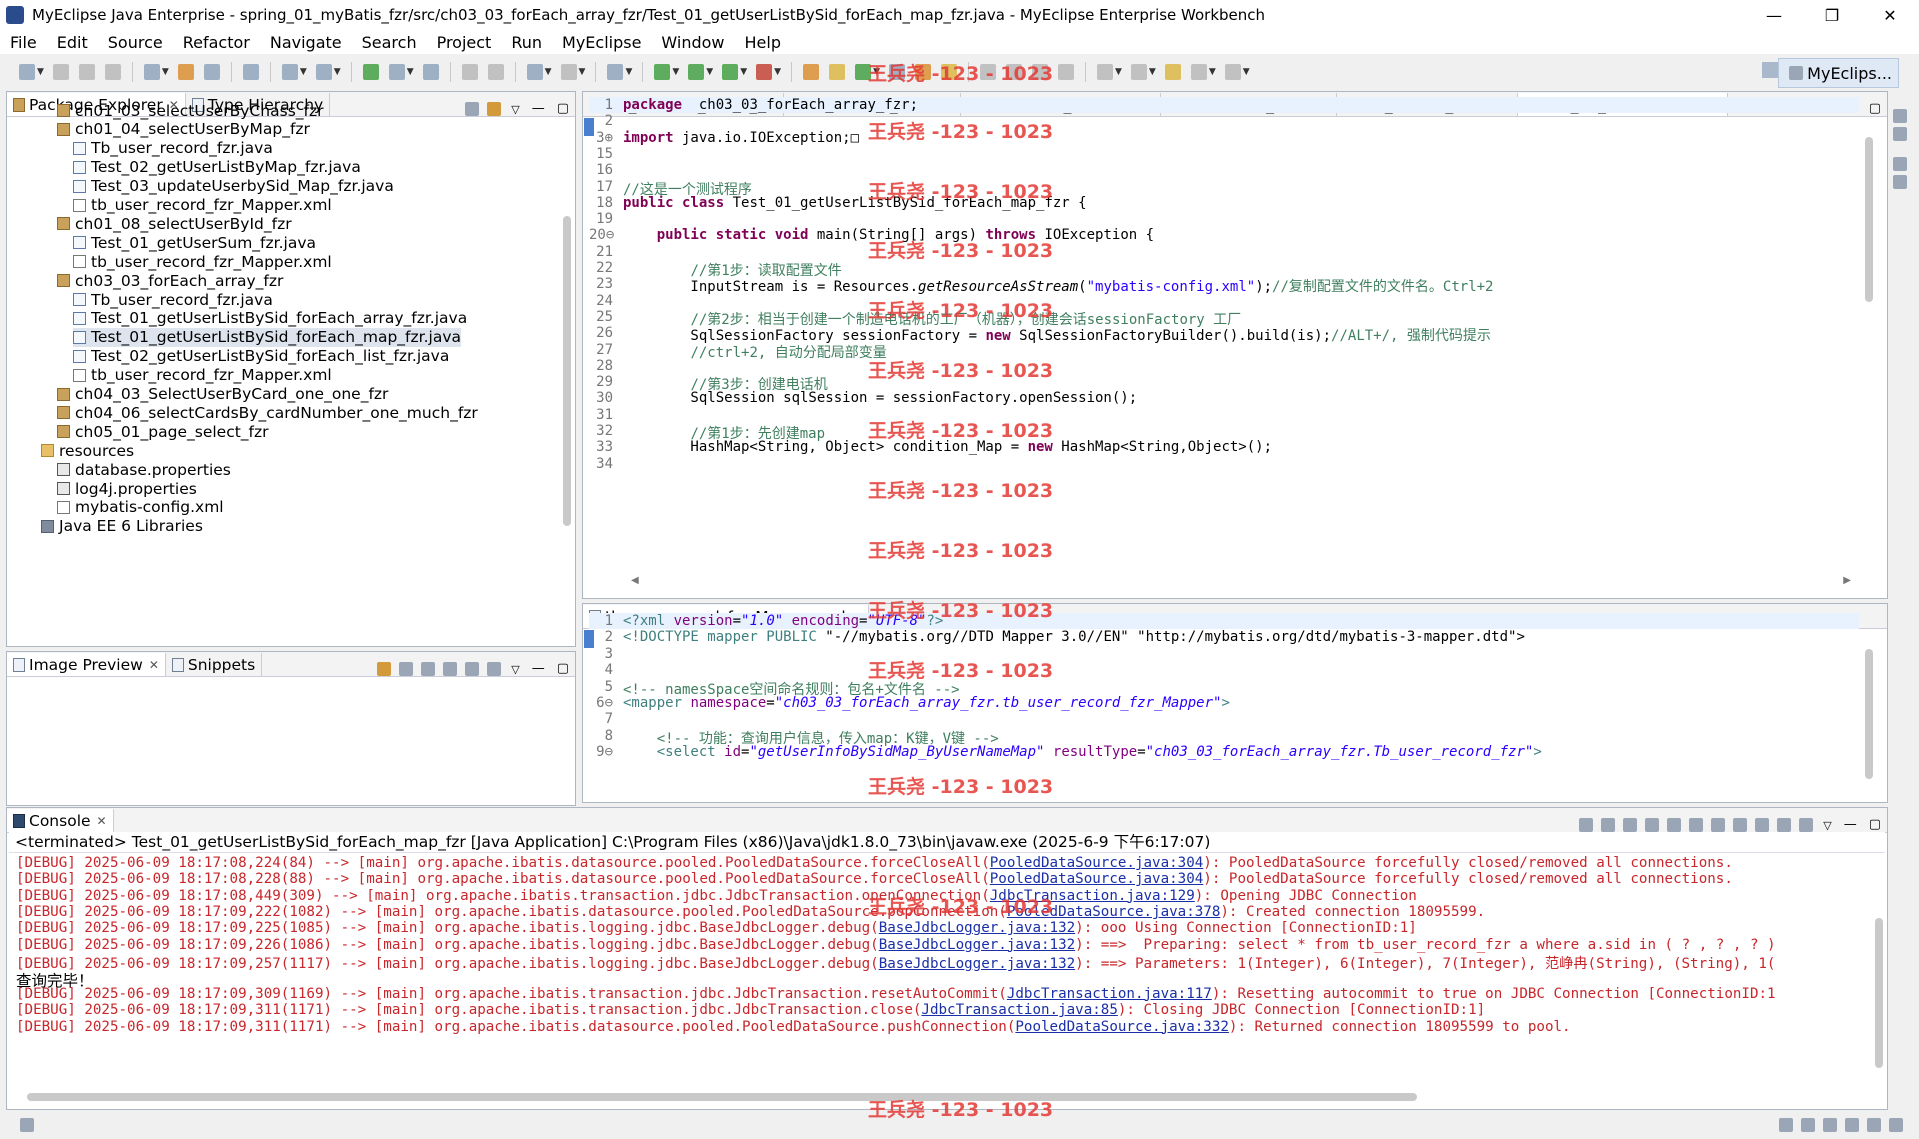 The width and height of the screenshot is (1919, 1139). What do you see at coordinates (185, 72) in the screenshot?
I see `open-type-icon` at bounding box center [185, 72].